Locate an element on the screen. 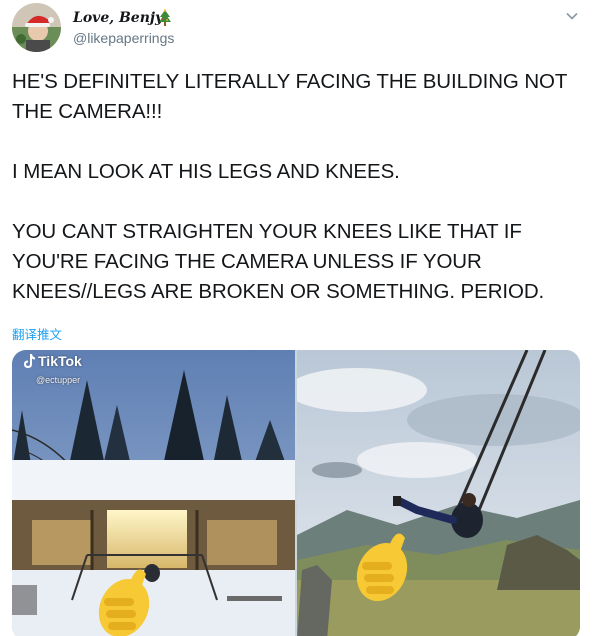 The width and height of the screenshot is (593, 636). display-name: Love, Benjy is located at coordinates (118, 18).